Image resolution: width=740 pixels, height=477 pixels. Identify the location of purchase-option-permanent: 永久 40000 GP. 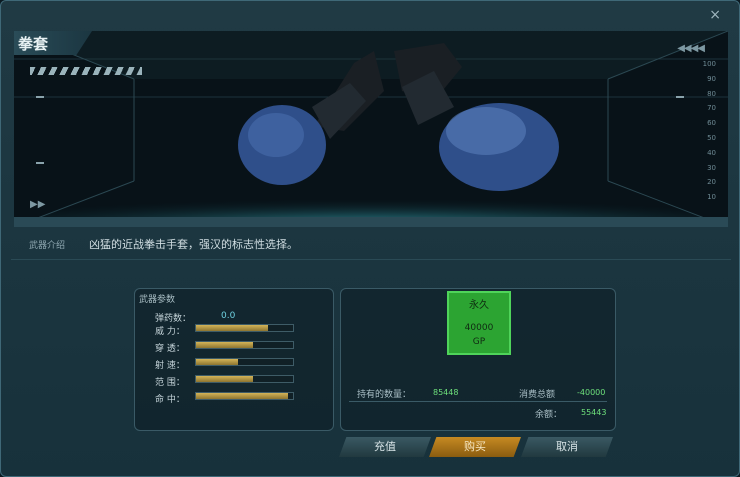
(479, 323).